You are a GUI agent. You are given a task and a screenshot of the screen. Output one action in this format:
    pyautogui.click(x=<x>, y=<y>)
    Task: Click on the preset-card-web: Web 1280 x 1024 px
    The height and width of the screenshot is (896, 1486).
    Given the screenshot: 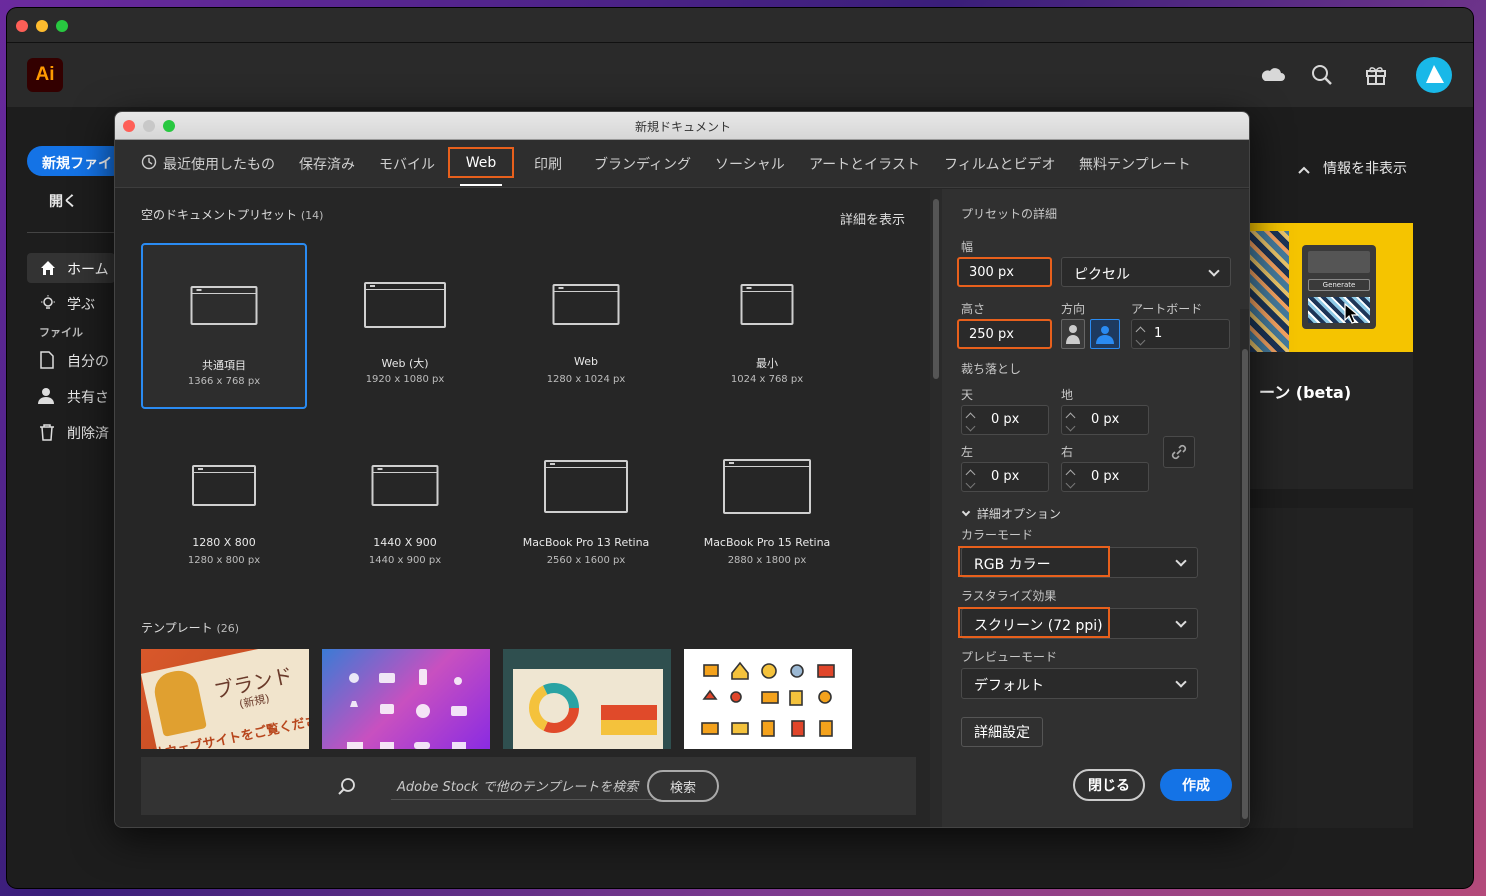 What is the action you would take?
    pyautogui.click(x=586, y=326)
    